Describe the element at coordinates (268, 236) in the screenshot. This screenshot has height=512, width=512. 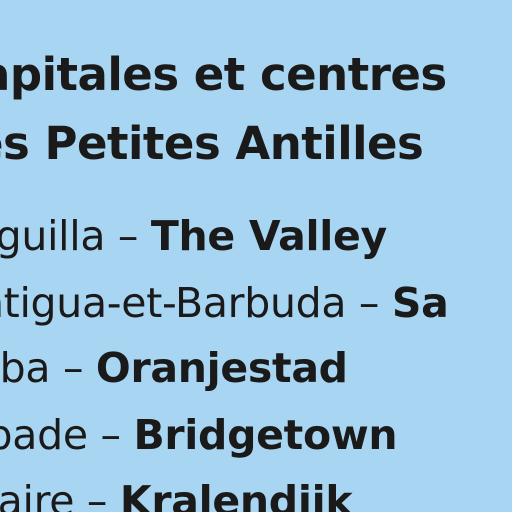
I see `capital-name: The Valley` at that location.